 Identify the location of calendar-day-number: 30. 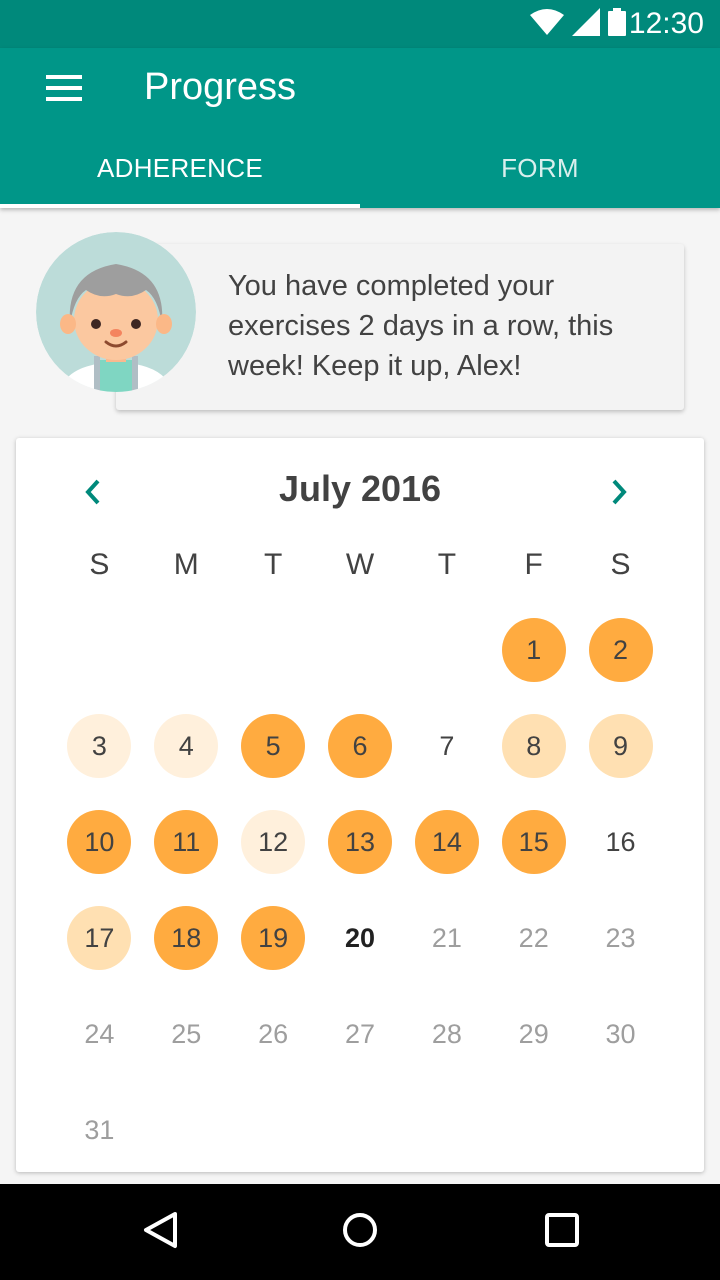
(620, 1033).